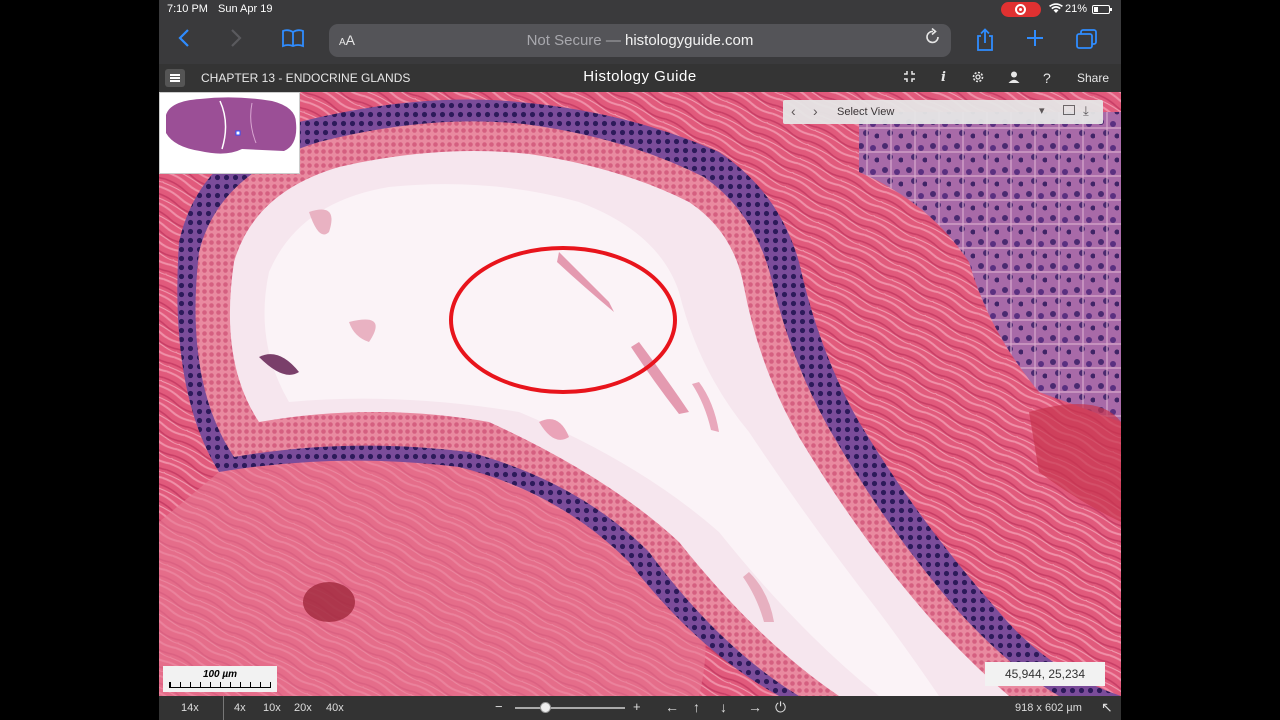  What do you see at coordinates (909, 78) in the screenshot?
I see `fullscreen-icon` at bounding box center [909, 78].